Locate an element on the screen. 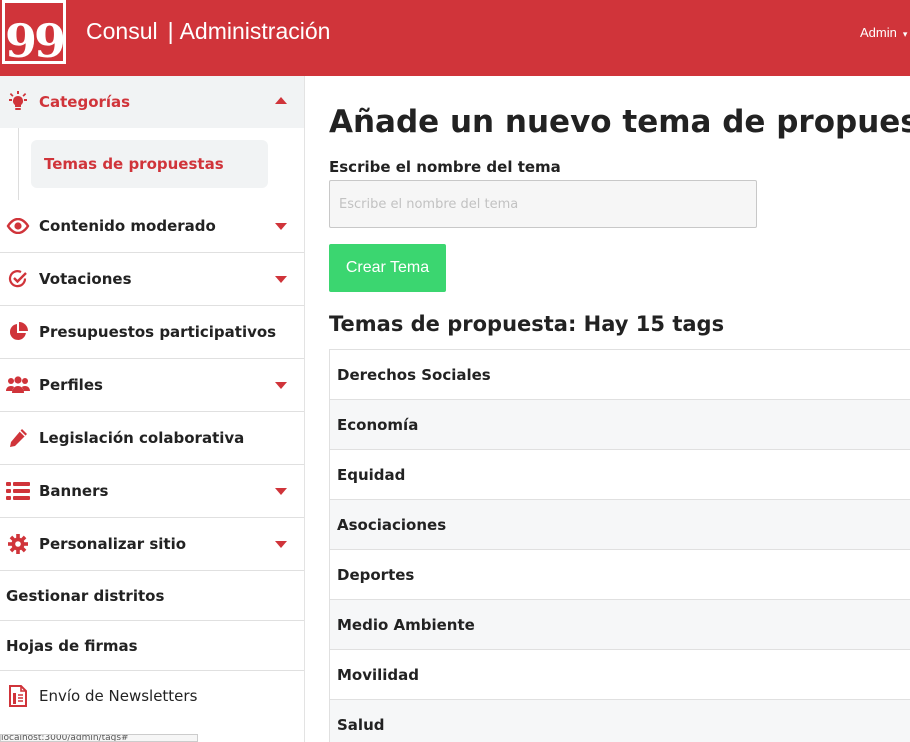 This screenshot has height=742, width=910. sidebar-item-label: Personalizar sitio is located at coordinates (113, 544).